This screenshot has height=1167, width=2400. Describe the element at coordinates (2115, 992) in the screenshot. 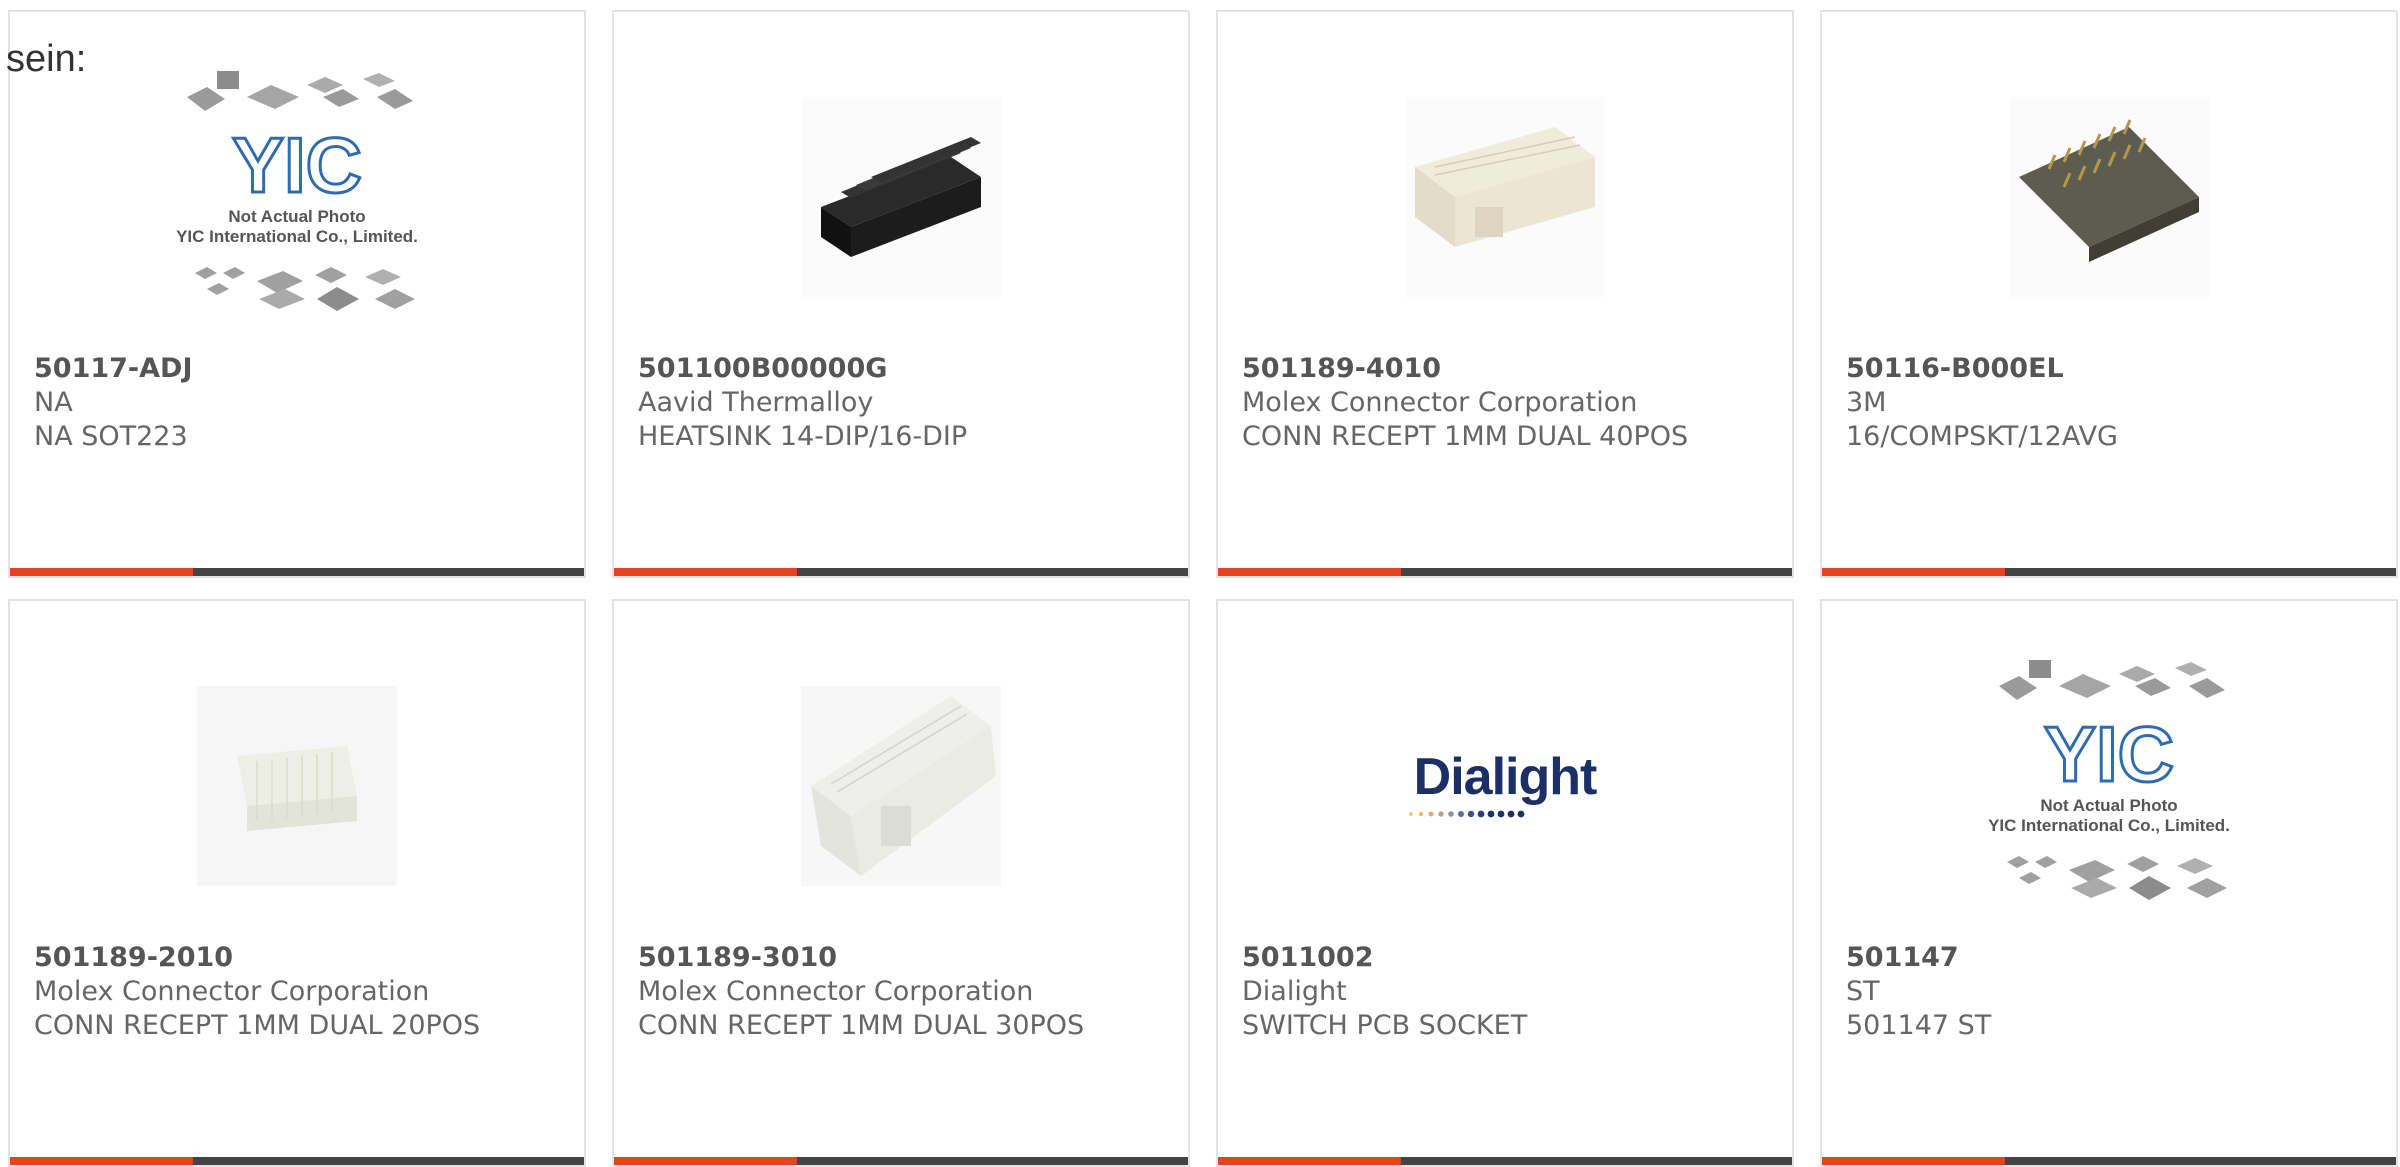

I see `product-info: 501147 ST 501147 ST` at that location.